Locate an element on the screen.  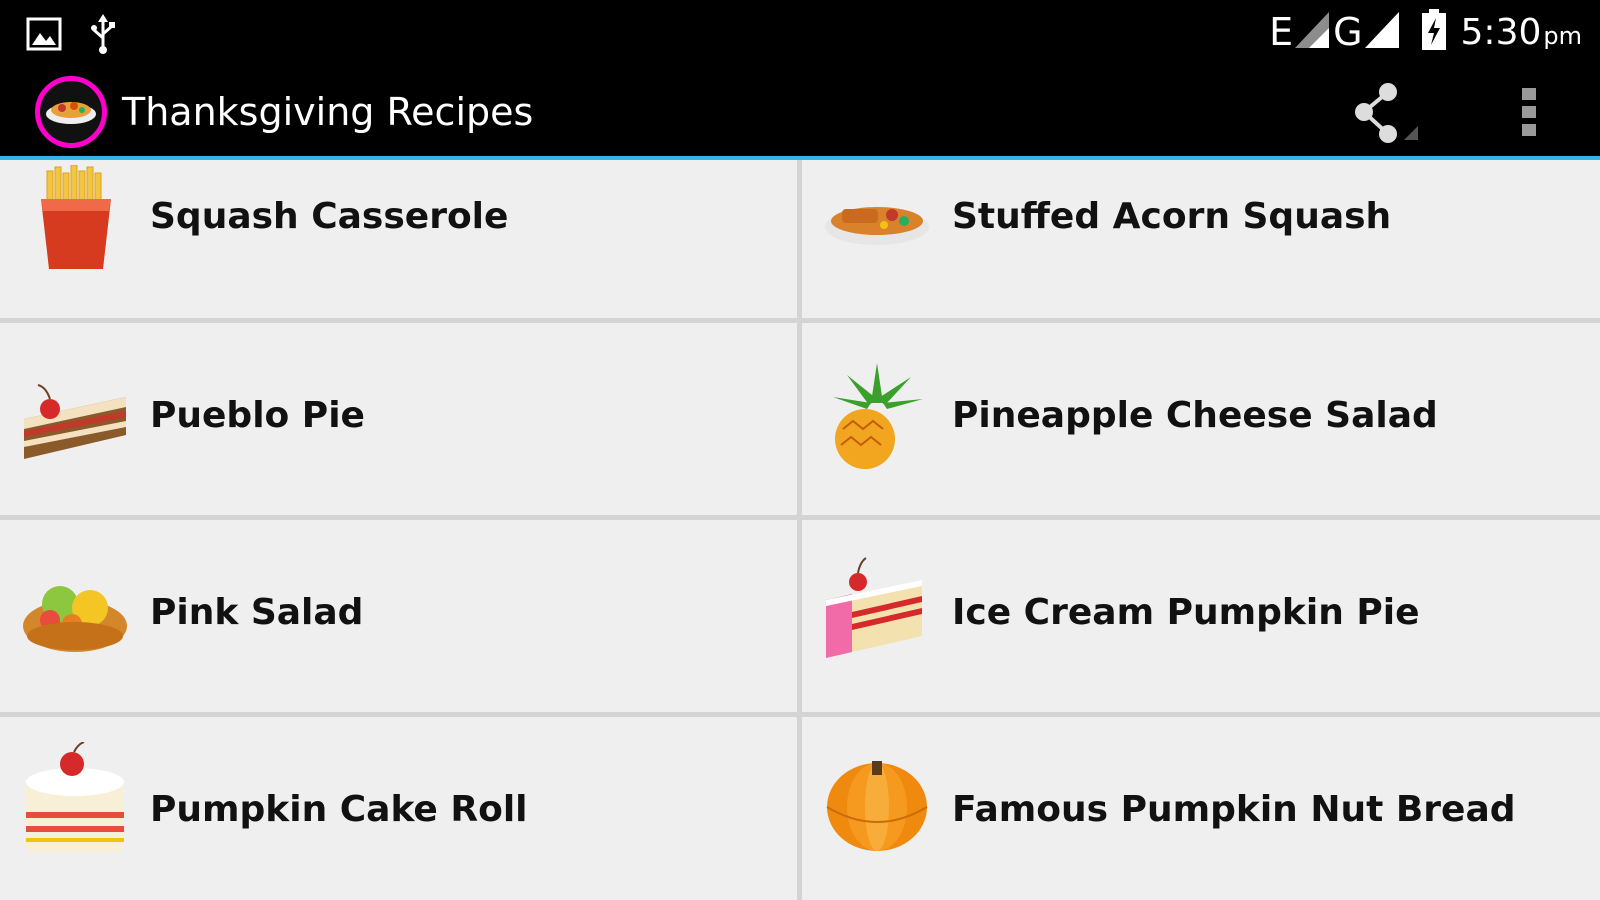
recipe-label: Famous Pumpkin Nut Bread is located at coordinates (1234, 809).